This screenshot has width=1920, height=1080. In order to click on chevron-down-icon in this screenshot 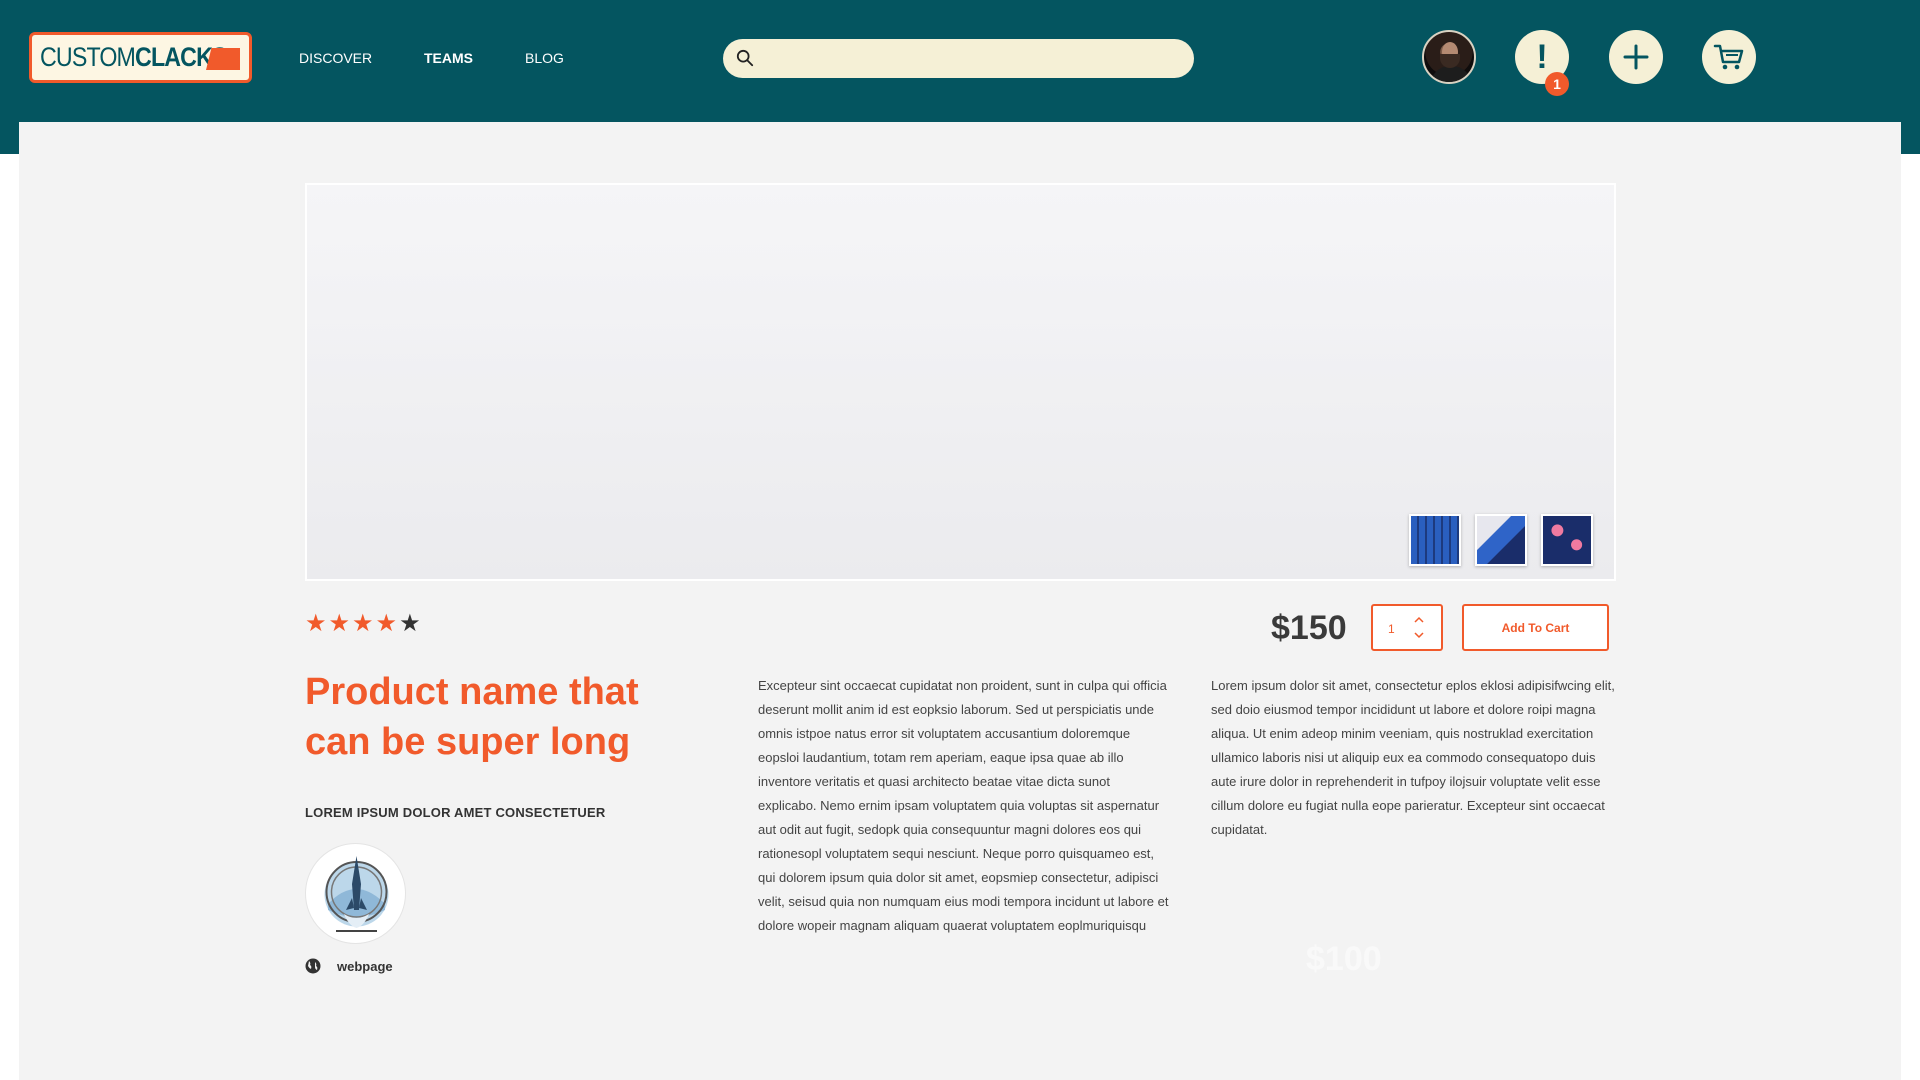, I will do `click(1419, 636)`.